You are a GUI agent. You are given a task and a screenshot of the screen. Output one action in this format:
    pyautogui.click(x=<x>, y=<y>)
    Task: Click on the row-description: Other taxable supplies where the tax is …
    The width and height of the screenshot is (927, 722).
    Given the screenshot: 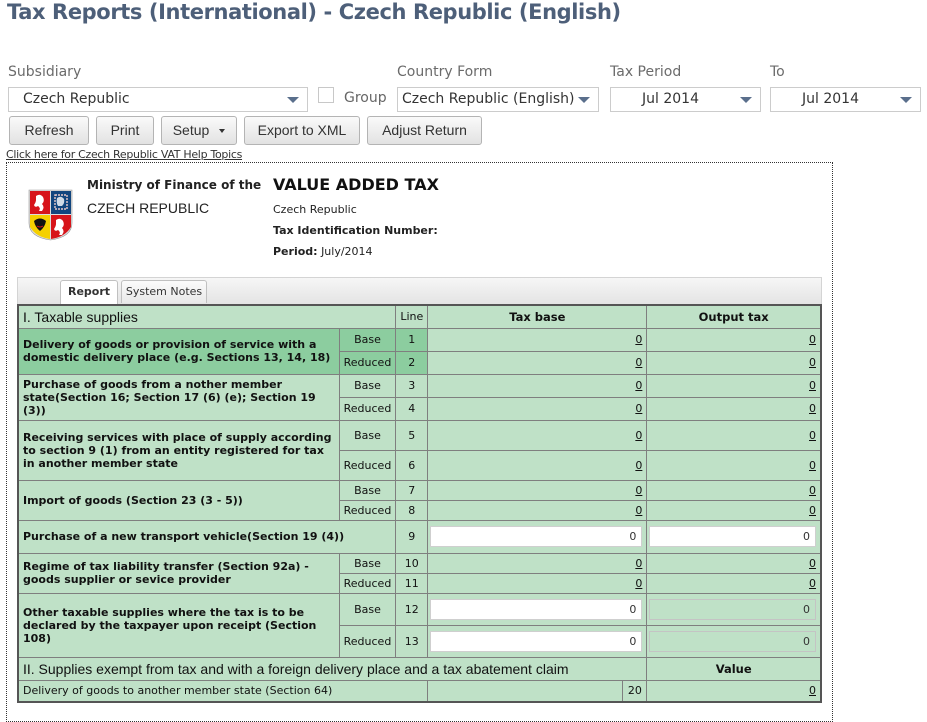 What is the action you would take?
    pyautogui.click(x=178, y=625)
    